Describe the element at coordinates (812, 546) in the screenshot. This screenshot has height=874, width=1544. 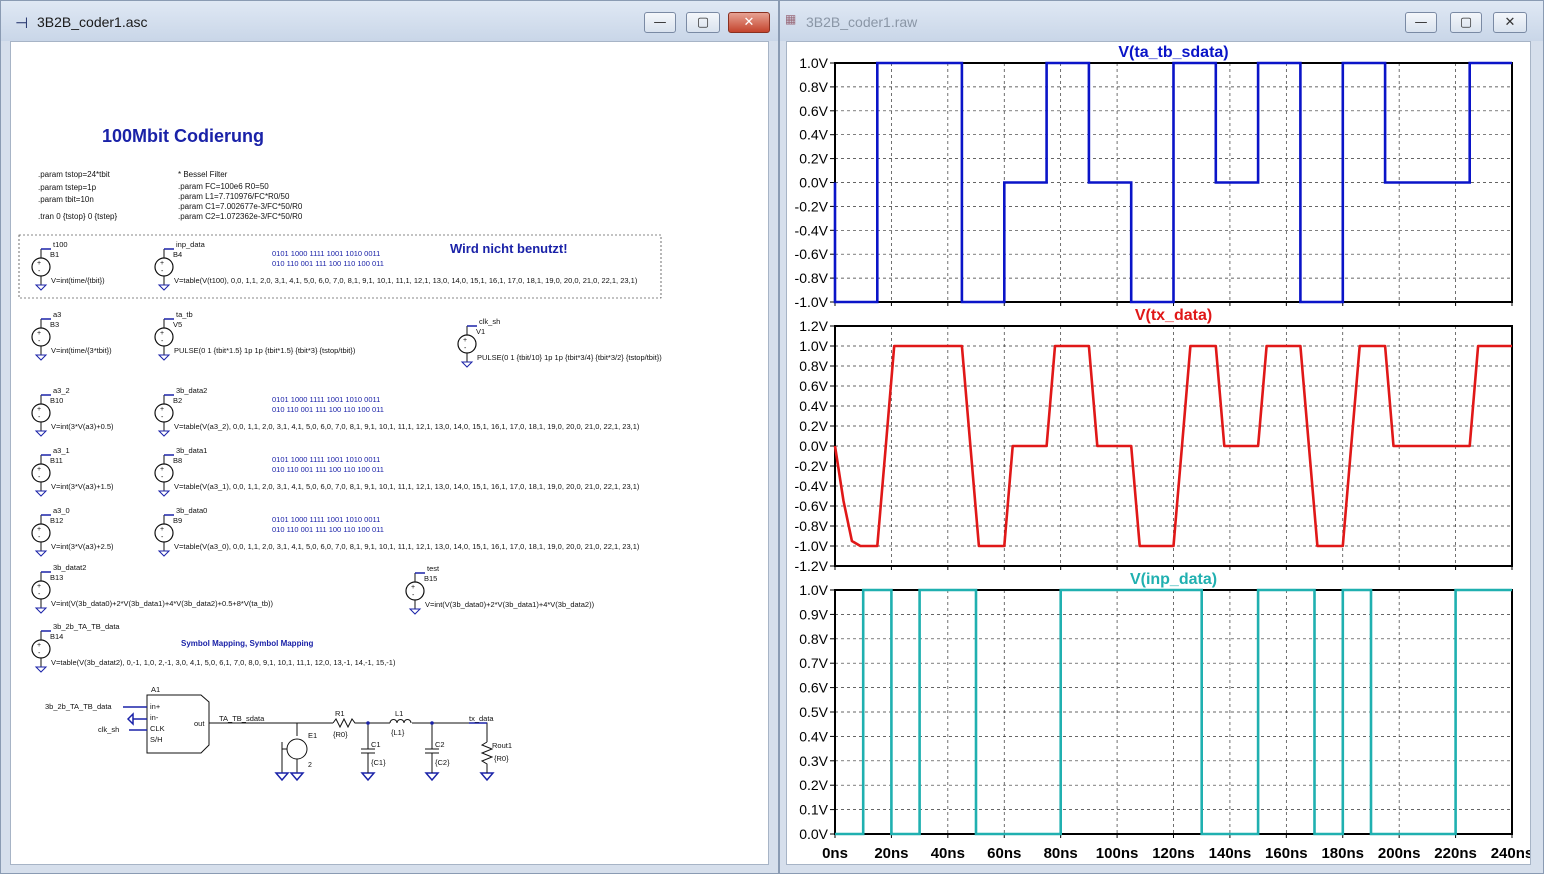
I see `y-tick-label: -1.0V` at that location.